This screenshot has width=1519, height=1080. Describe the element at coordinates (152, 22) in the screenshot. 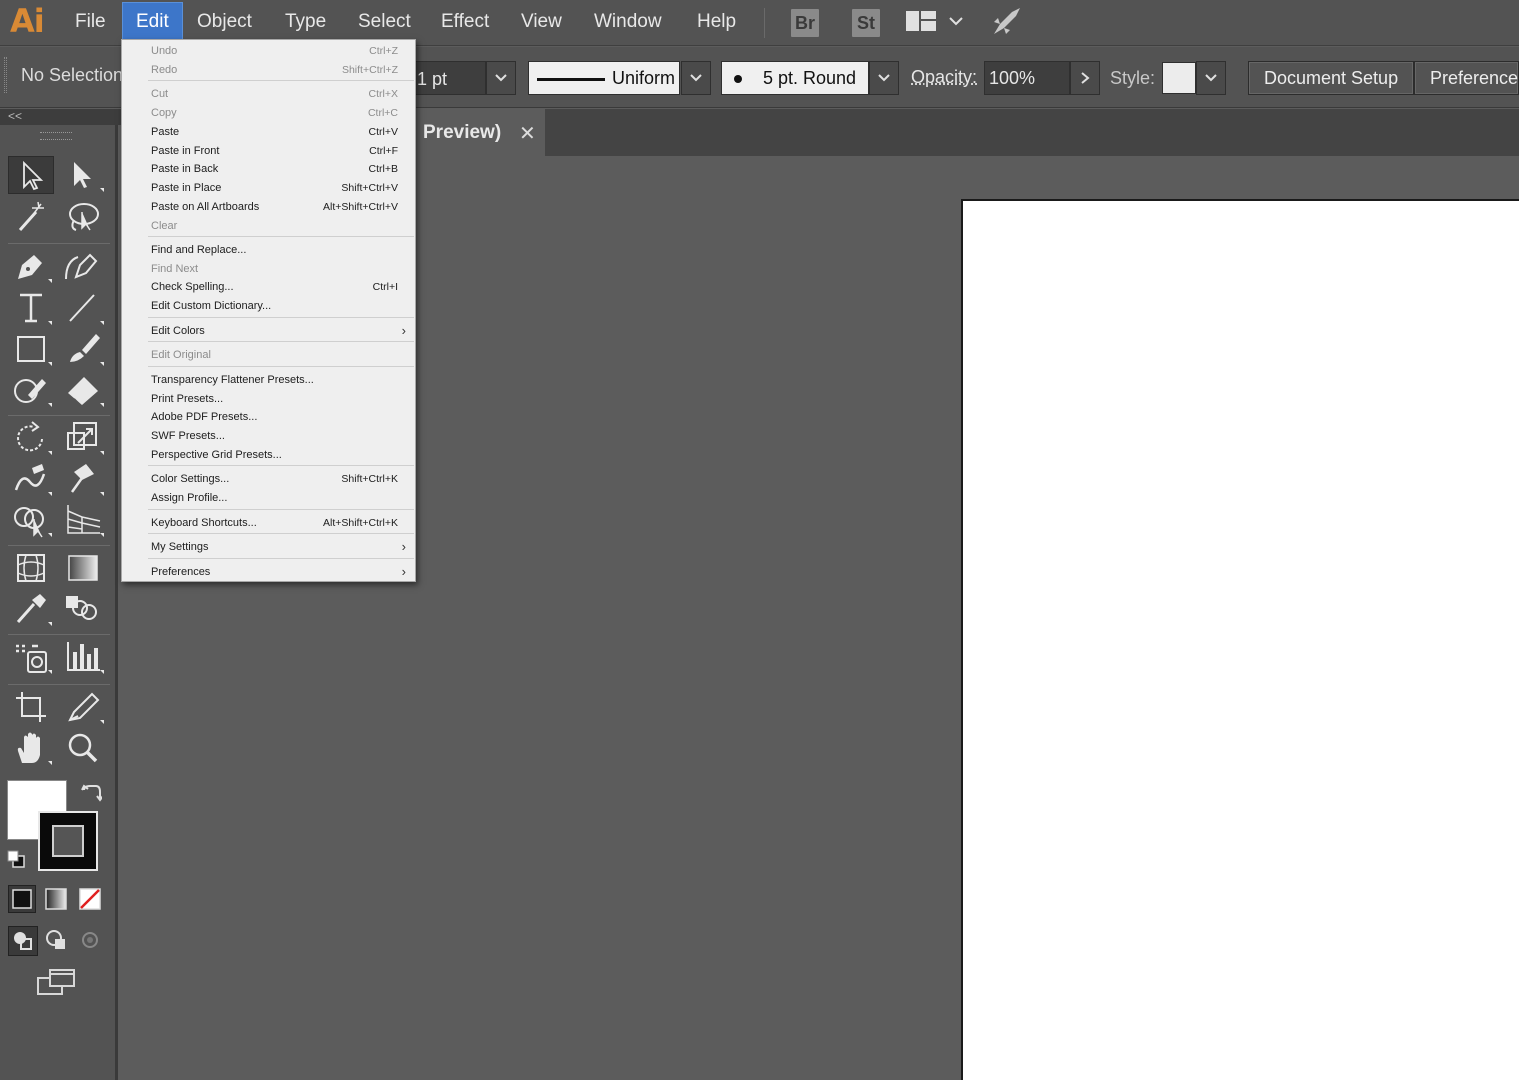

I see `menu-edit: Edit` at that location.